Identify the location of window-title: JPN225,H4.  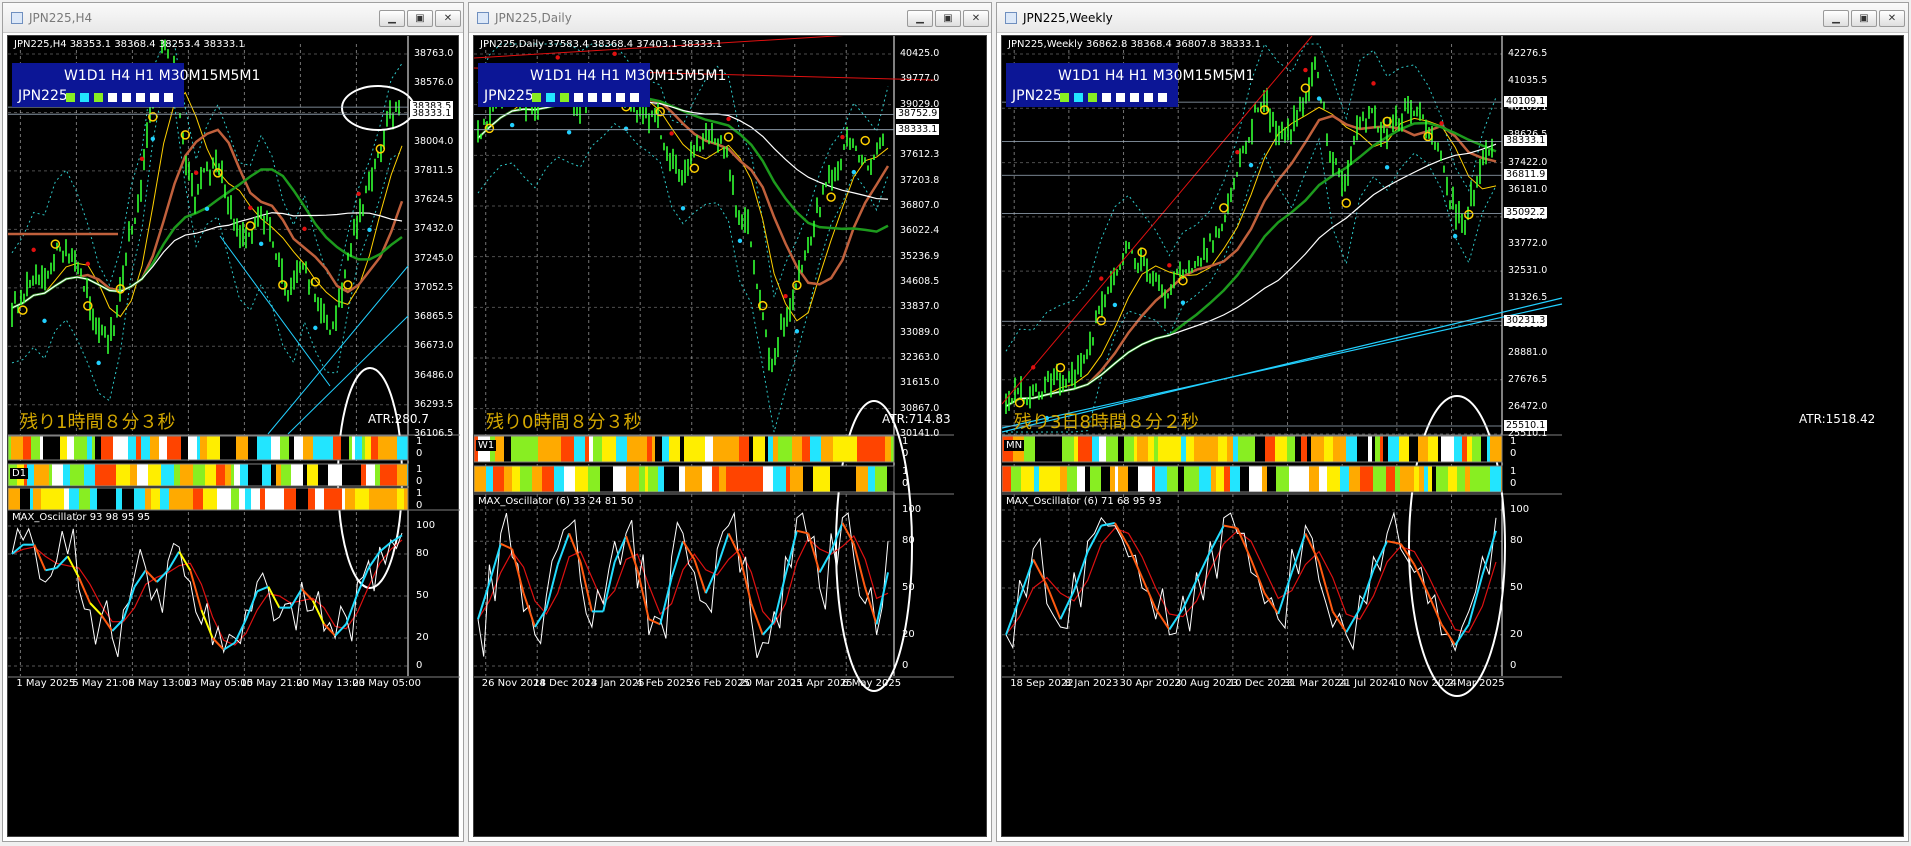
(61, 18).